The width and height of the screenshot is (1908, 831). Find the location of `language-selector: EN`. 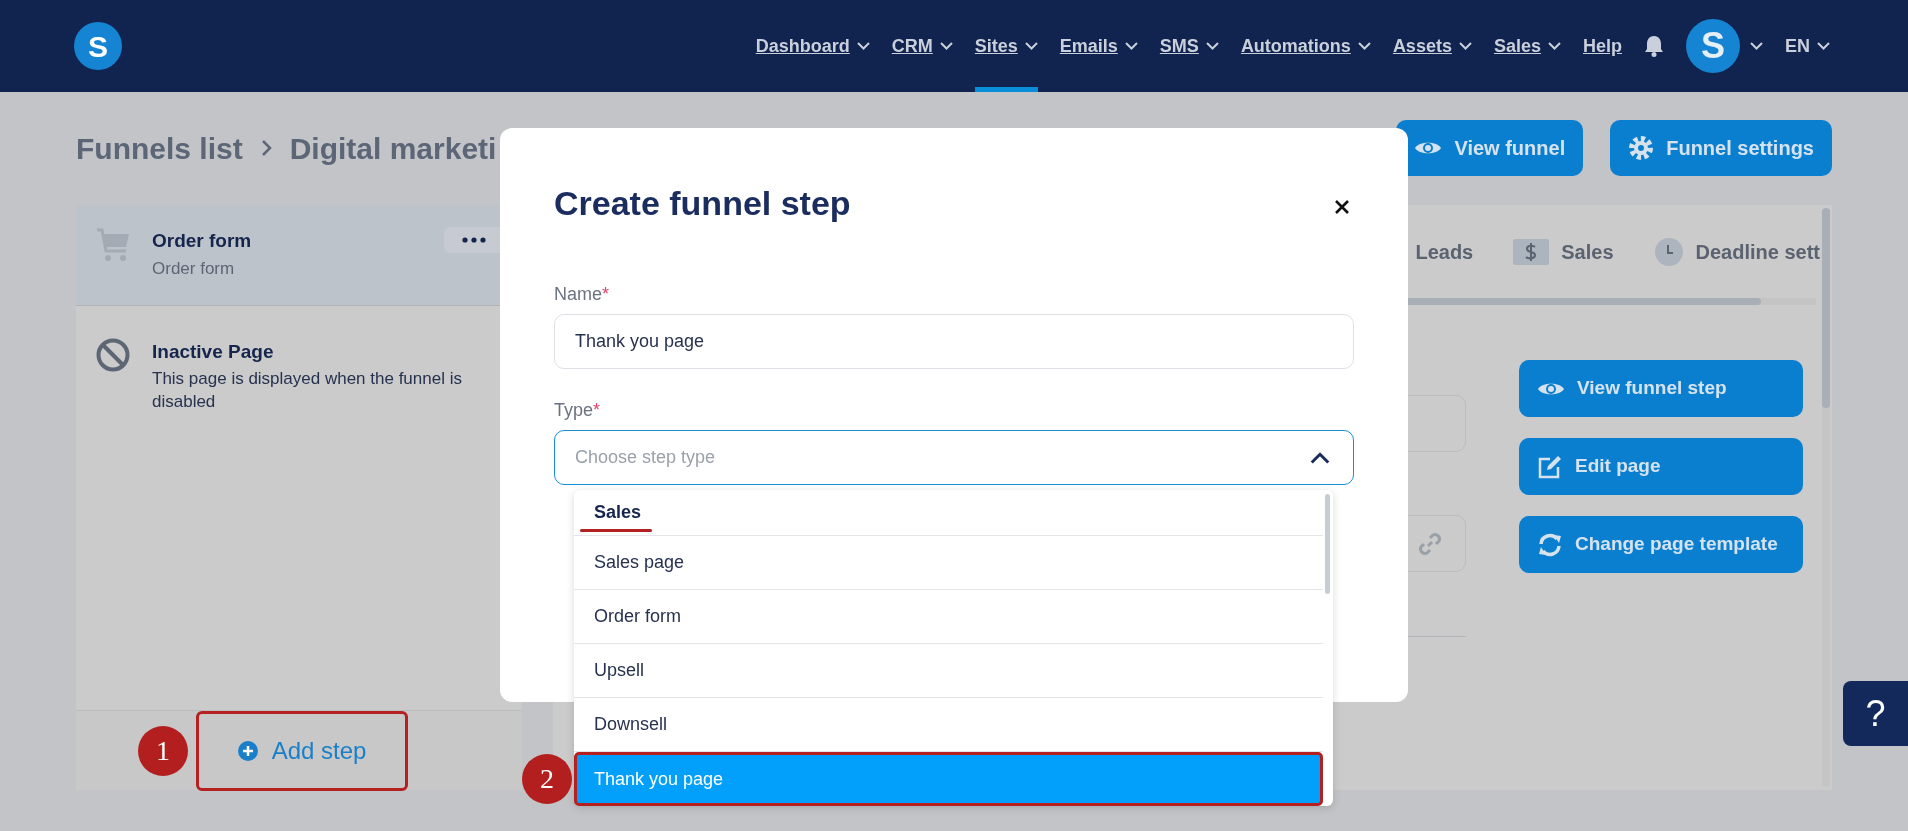

language-selector: EN is located at coordinates (1807, 46).